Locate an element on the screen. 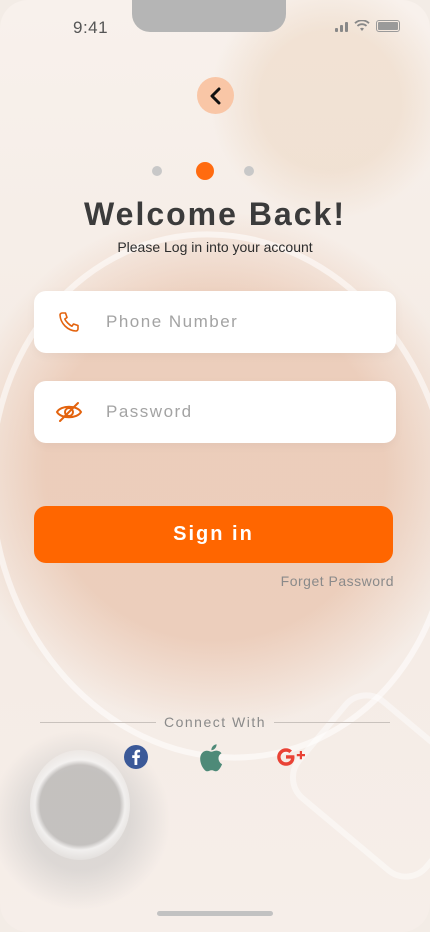 The image size is (430, 932). eye-off-icon is located at coordinates (69, 412).